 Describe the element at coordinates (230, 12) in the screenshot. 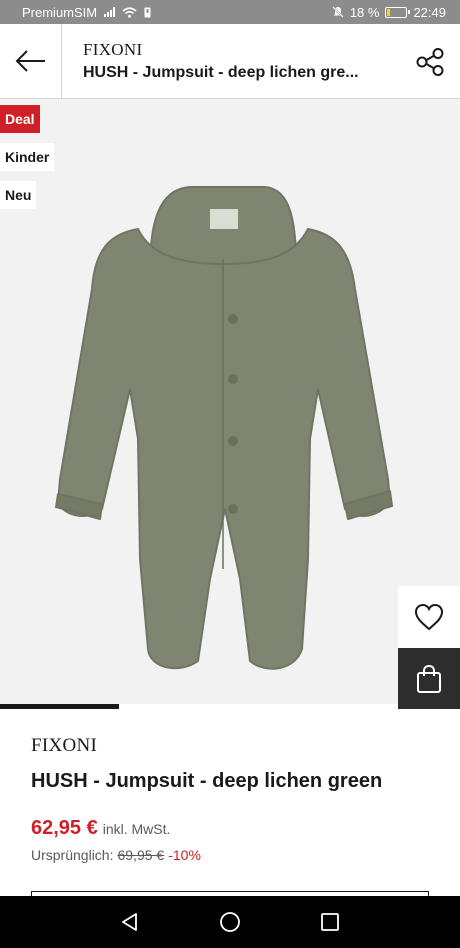

I see `status-bar: PremiumSIM 18 % 22:49` at that location.